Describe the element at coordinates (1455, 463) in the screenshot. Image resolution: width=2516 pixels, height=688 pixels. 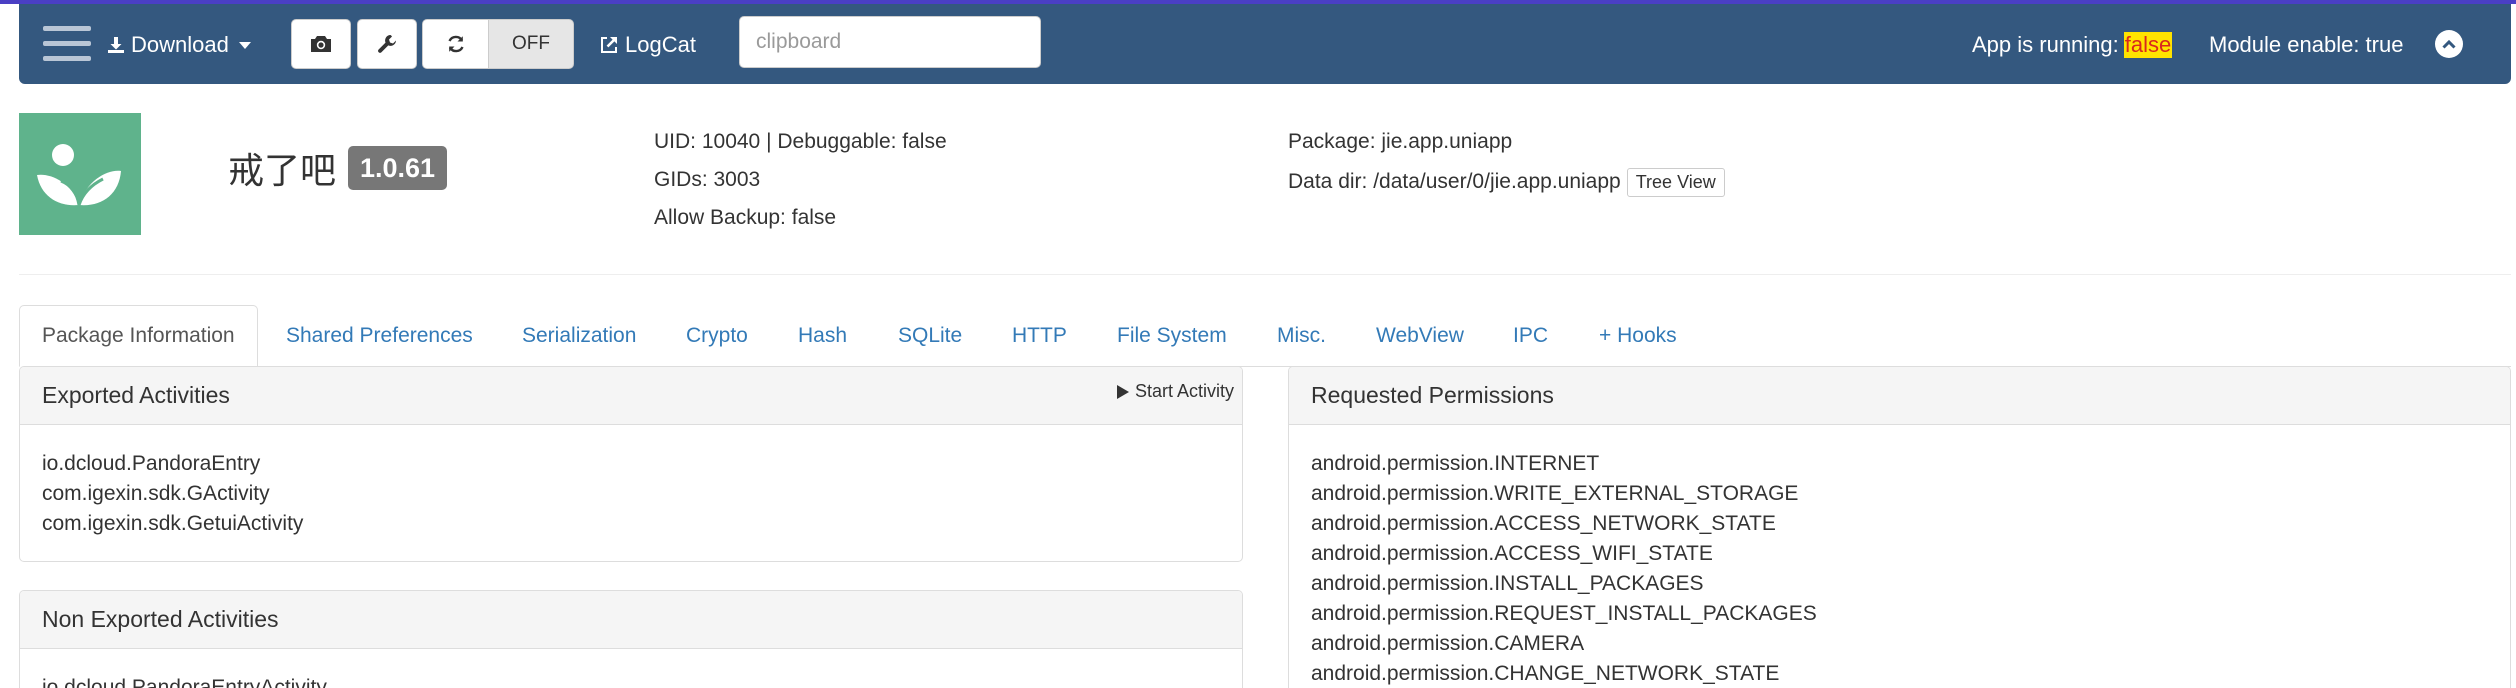
I see `list-item: android.permission.INTERNET` at that location.